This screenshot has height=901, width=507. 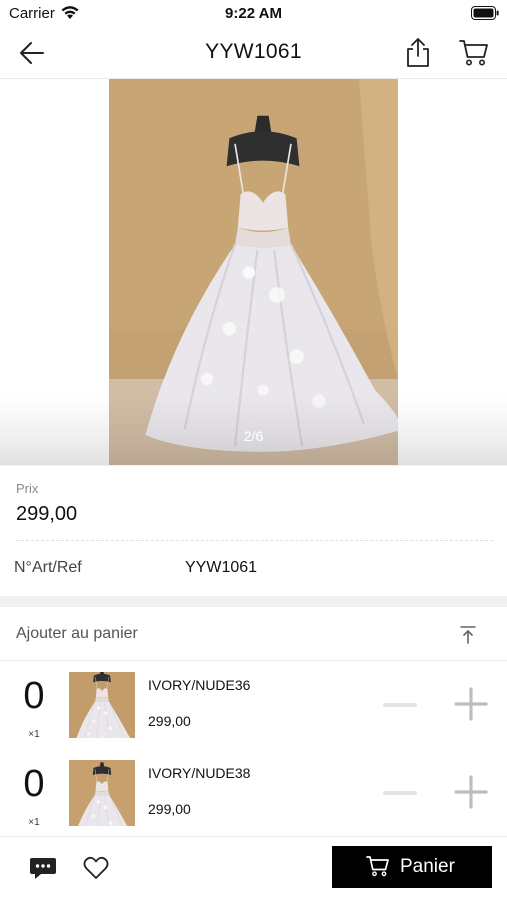 What do you see at coordinates (47, 514) in the screenshot?
I see `price-value: 299,00` at bounding box center [47, 514].